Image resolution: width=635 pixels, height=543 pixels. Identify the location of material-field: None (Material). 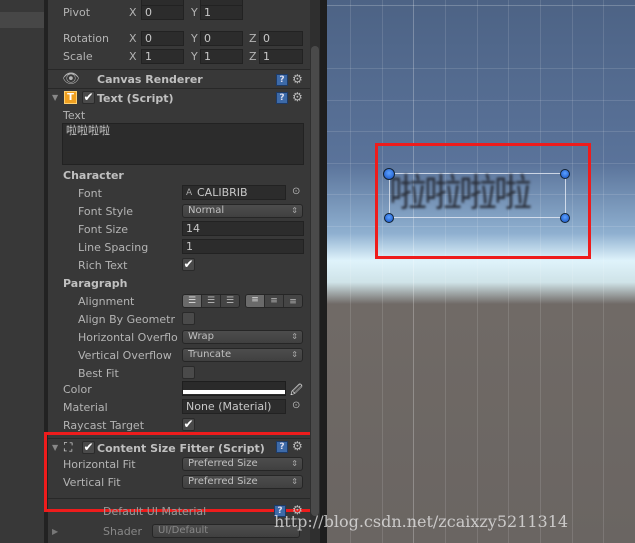
(234, 406).